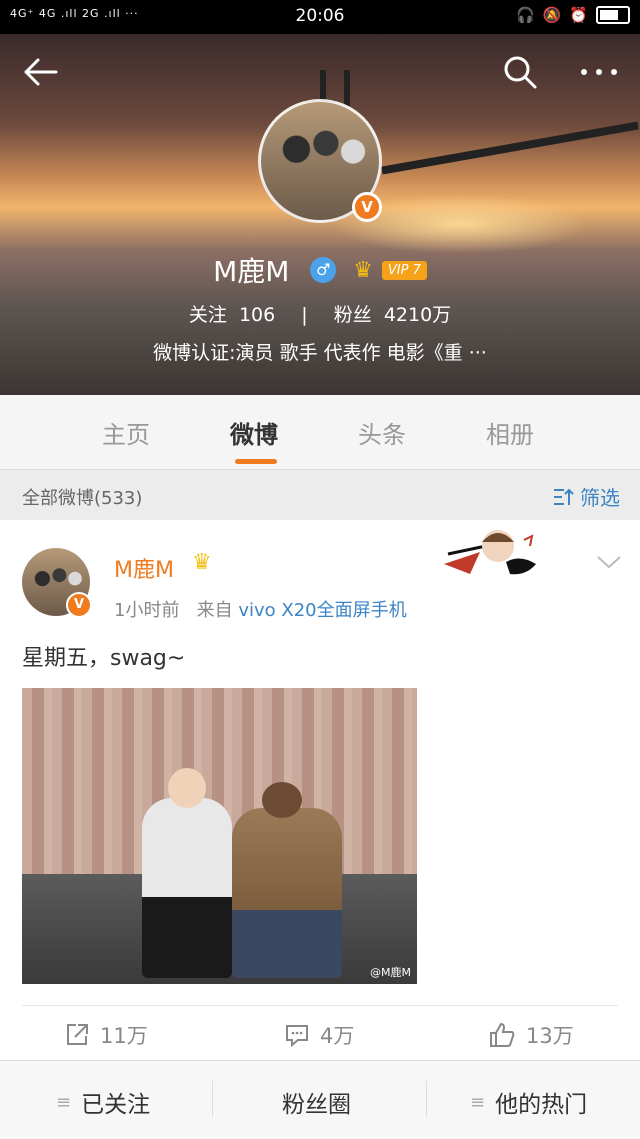 The width and height of the screenshot is (640, 1139). I want to click on bottom-action-bar: ≡ 已关注 粉丝圈 ≡ 他的热门, so click(320, 1099).